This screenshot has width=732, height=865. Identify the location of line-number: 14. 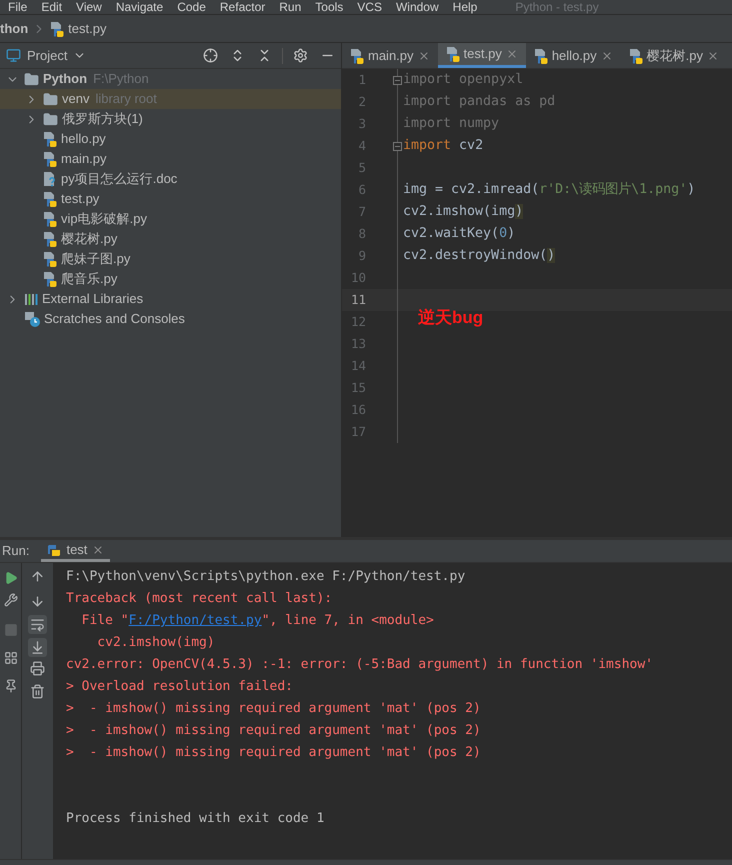
(358, 365).